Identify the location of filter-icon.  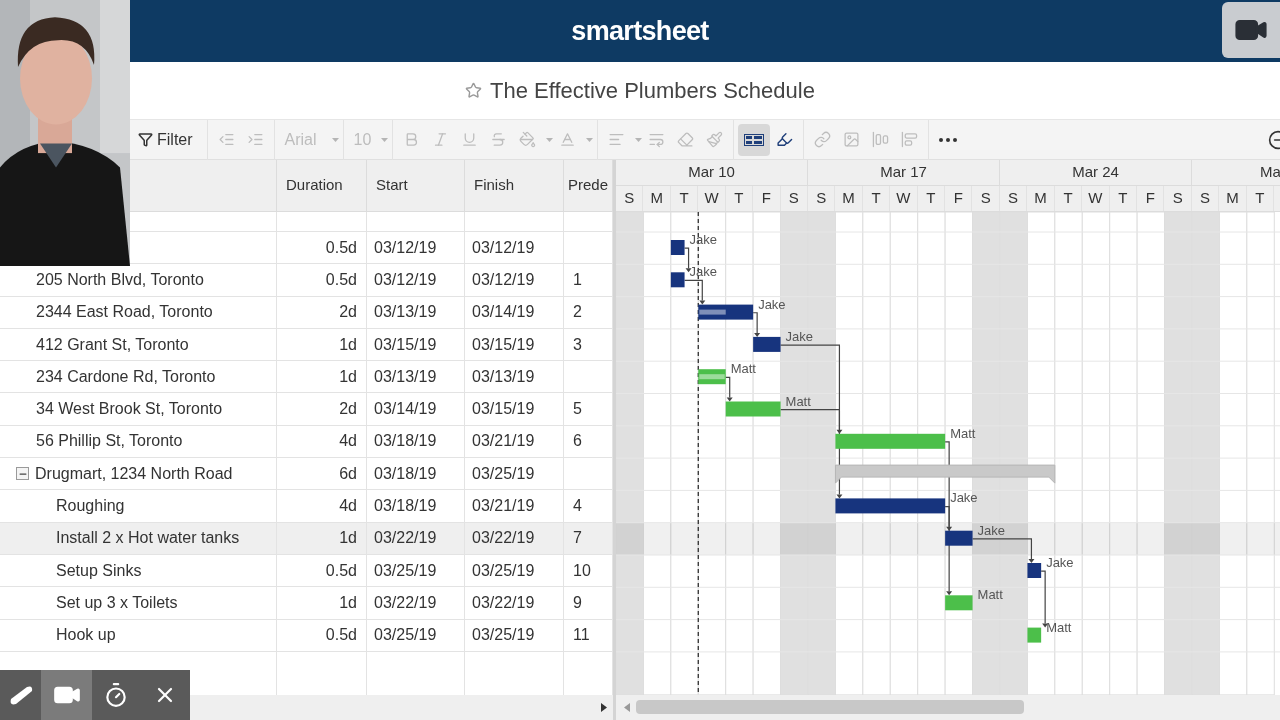
(145, 139).